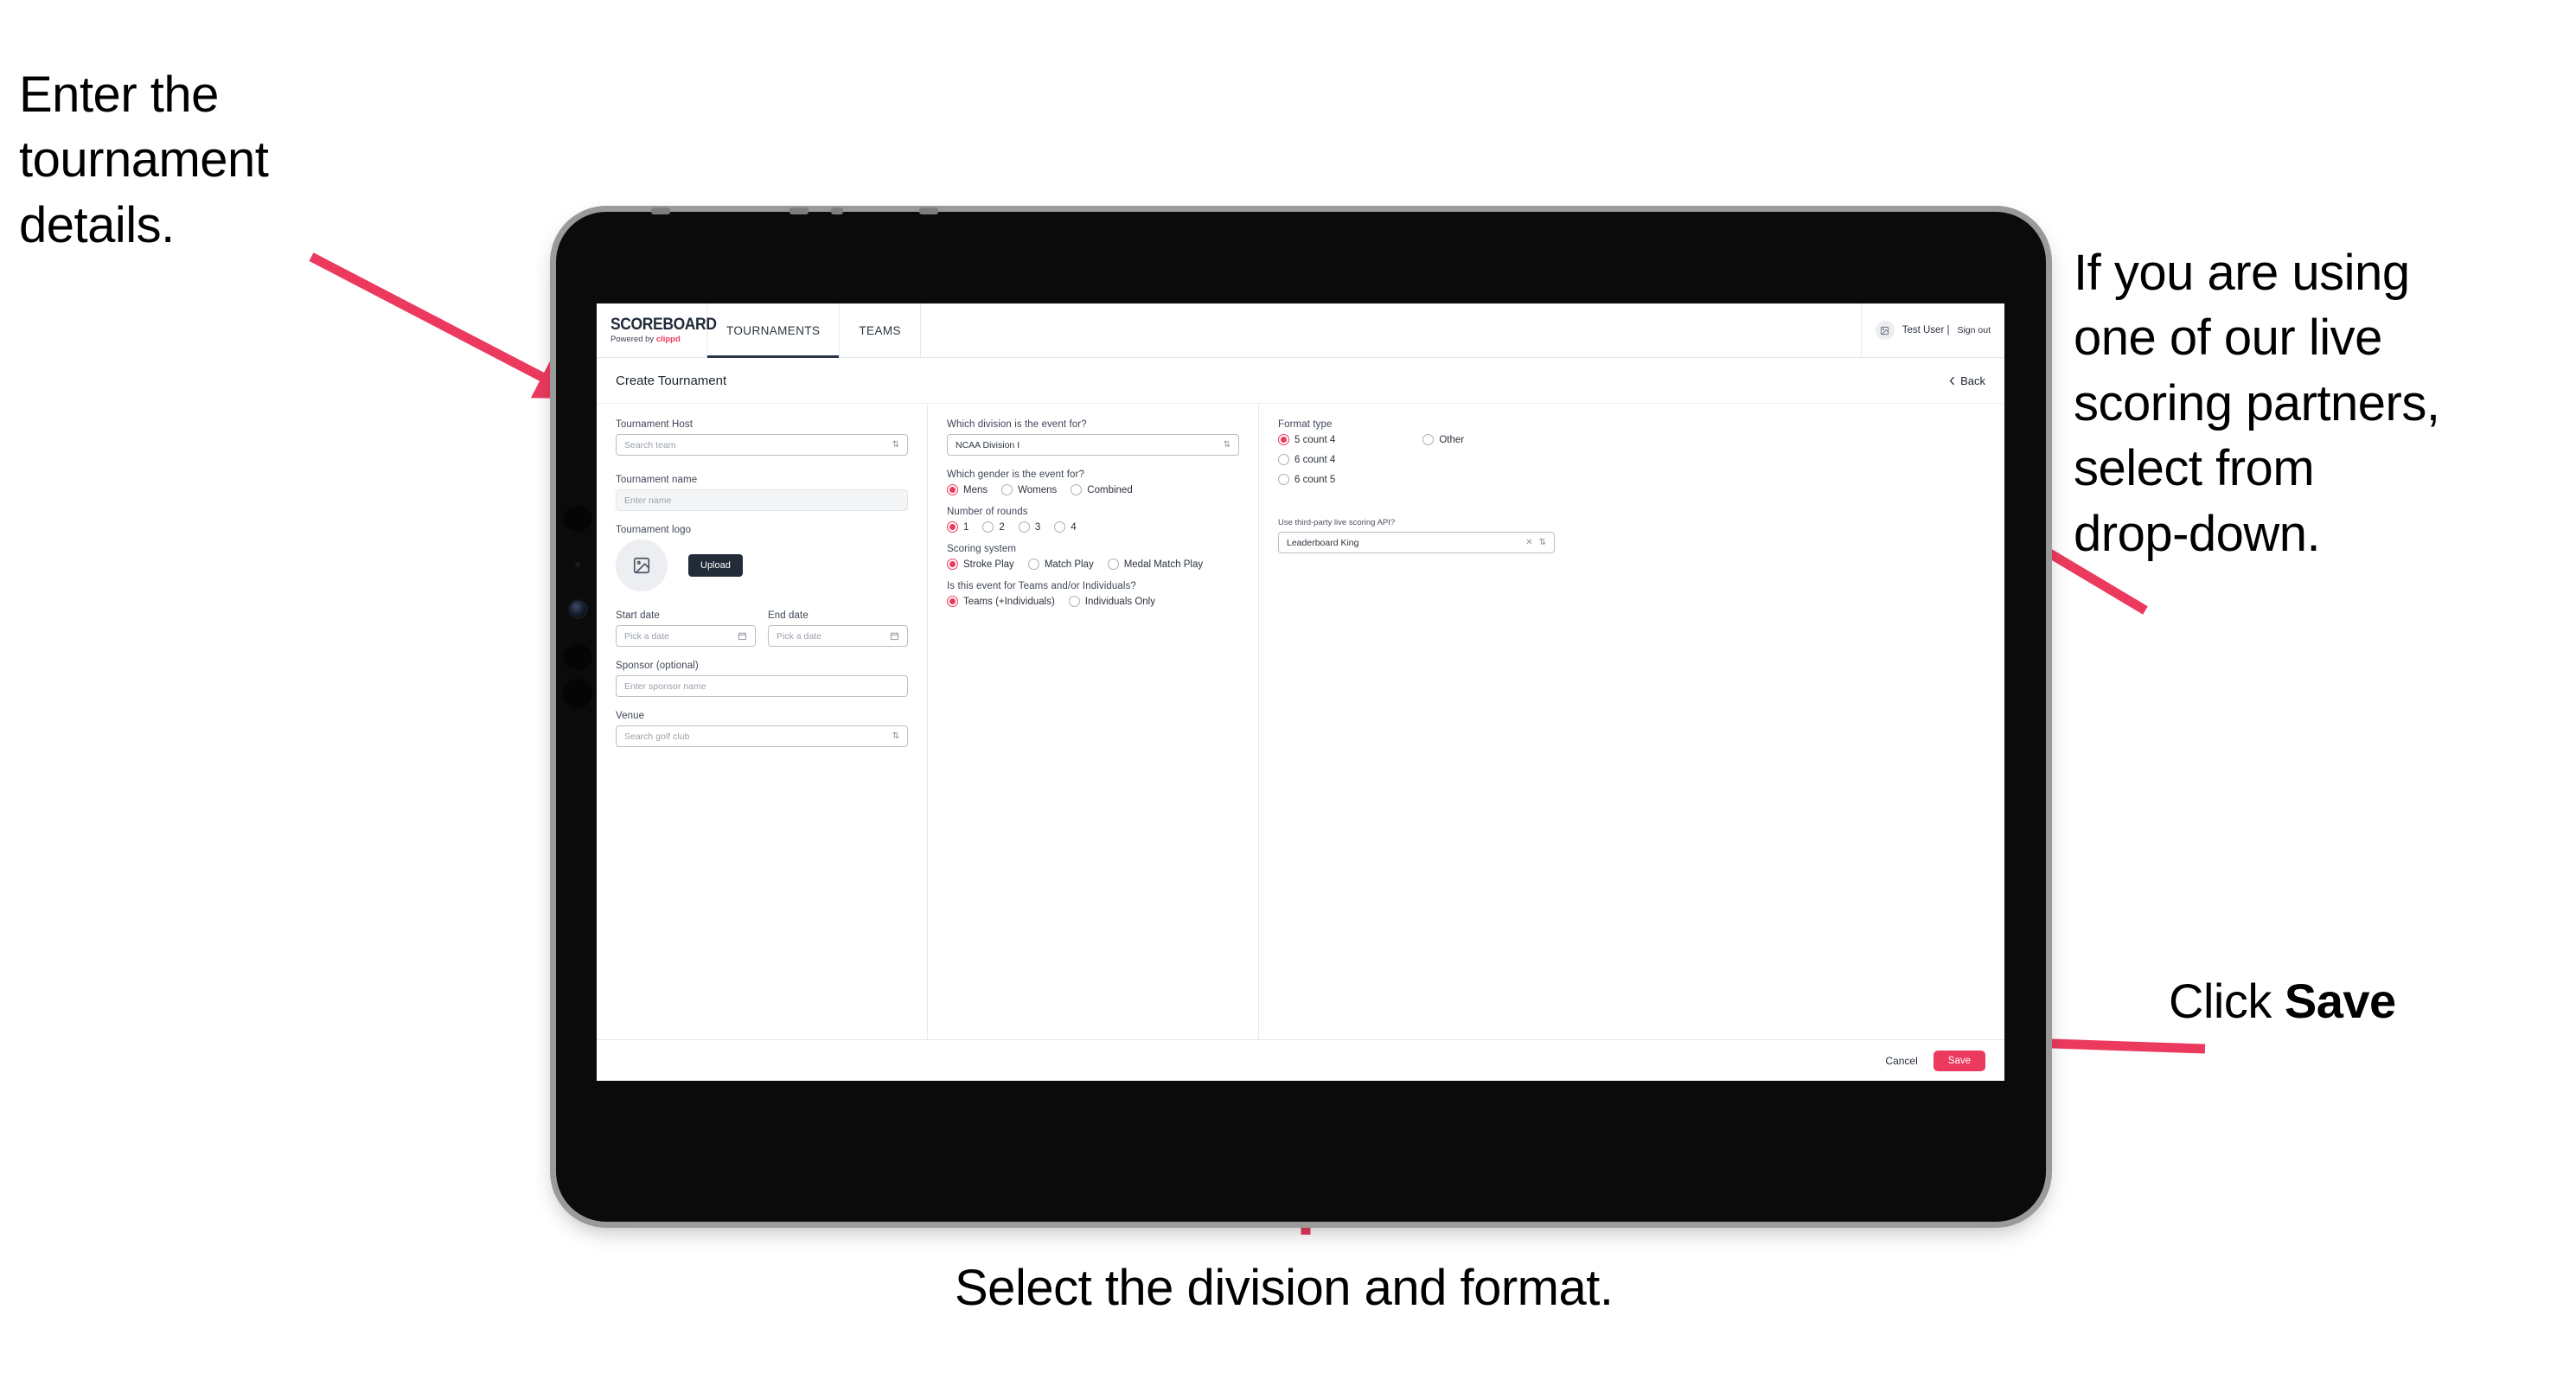 This screenshot has height=1386, width=2576. Describe the element at coordinates (988, 564) in the screenshot. I see `scoring-option-stroke-play-label: Stroke Play` at that location.